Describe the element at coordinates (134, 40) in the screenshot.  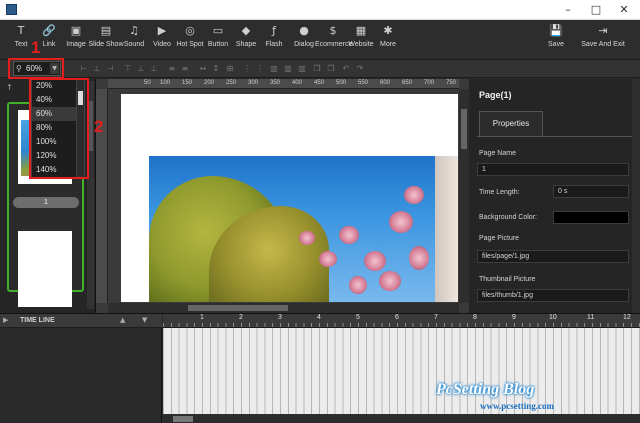
I see `sound-tool-button: ♫ Sound` at that location.